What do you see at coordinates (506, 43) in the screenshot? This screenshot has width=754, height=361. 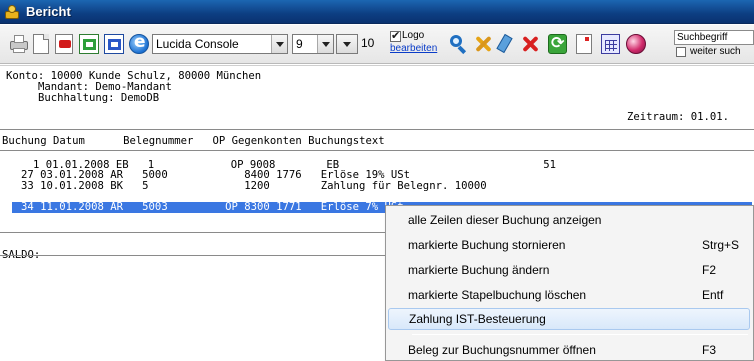 I see `pen-icon` at bounding box center [506, 43].